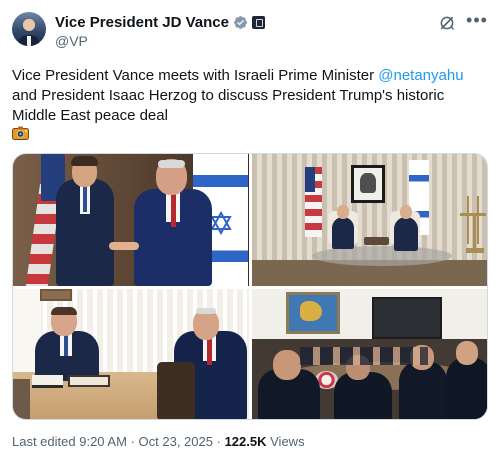  What do you see at coordinates (477, 22) in the screenshot?
I see `more-options-icon: •••` at bounding box center [477, 22].